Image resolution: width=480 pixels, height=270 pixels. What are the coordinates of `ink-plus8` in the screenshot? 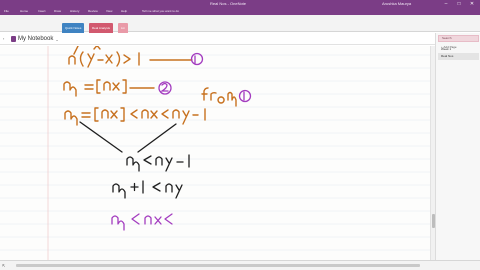 It's located at (134, 187).